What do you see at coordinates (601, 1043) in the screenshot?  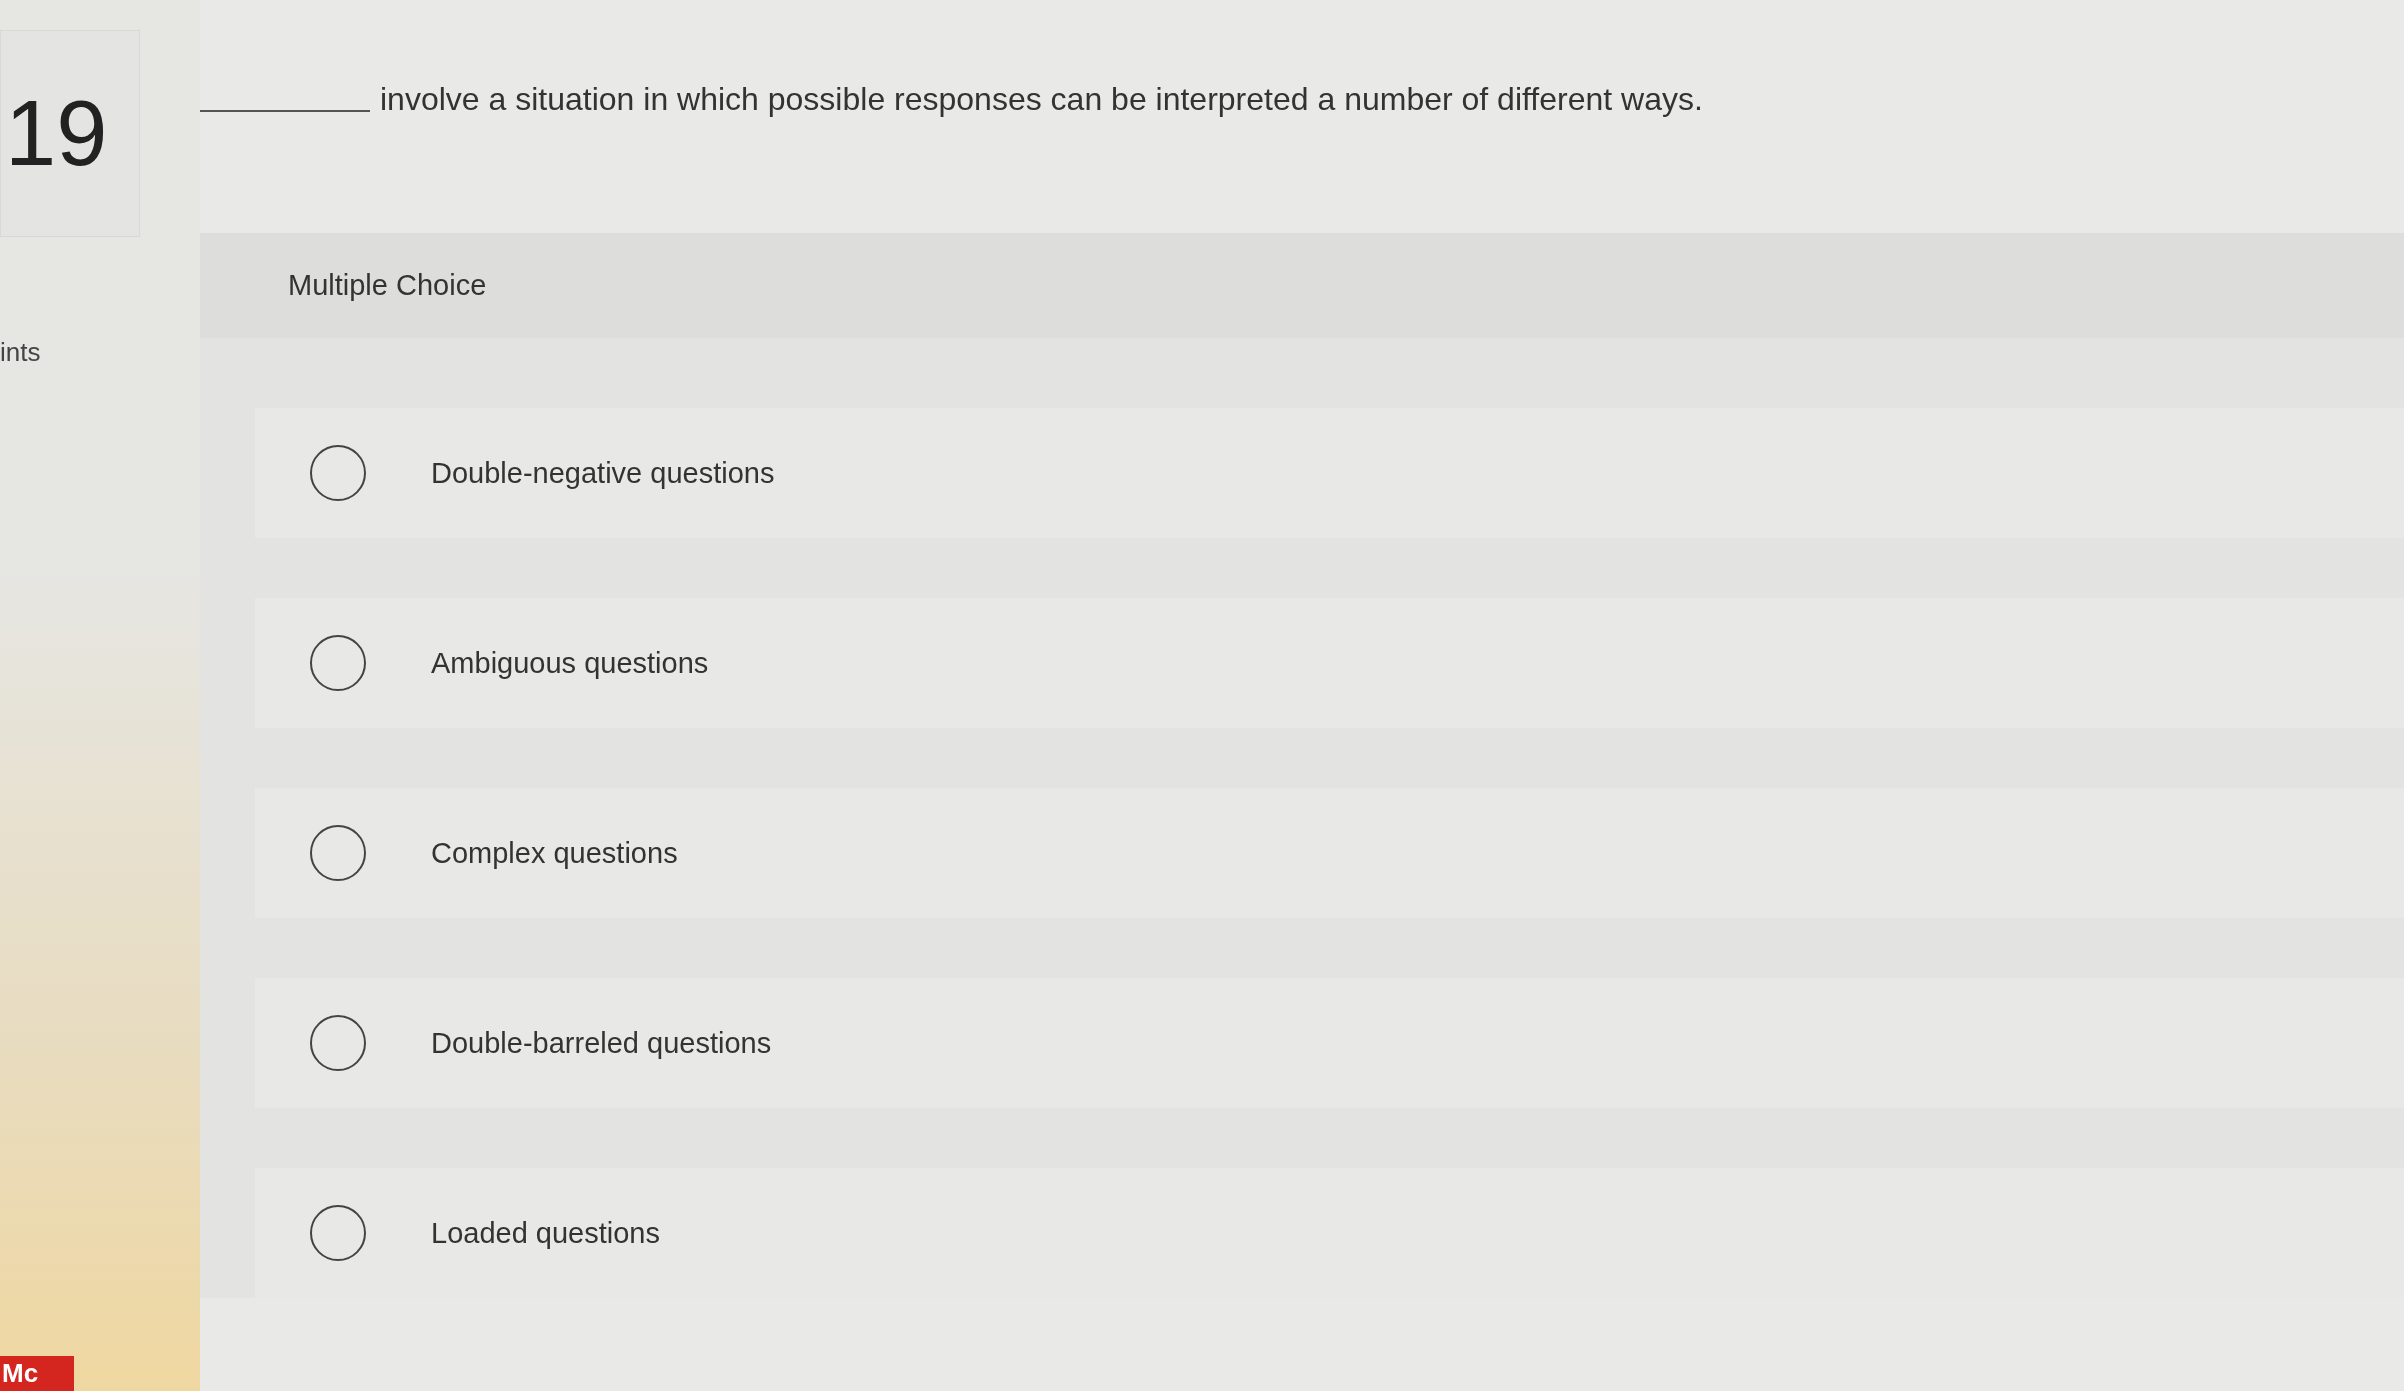 I see `option-label: Double-barreled questions` at bounding box center [601, 1043].